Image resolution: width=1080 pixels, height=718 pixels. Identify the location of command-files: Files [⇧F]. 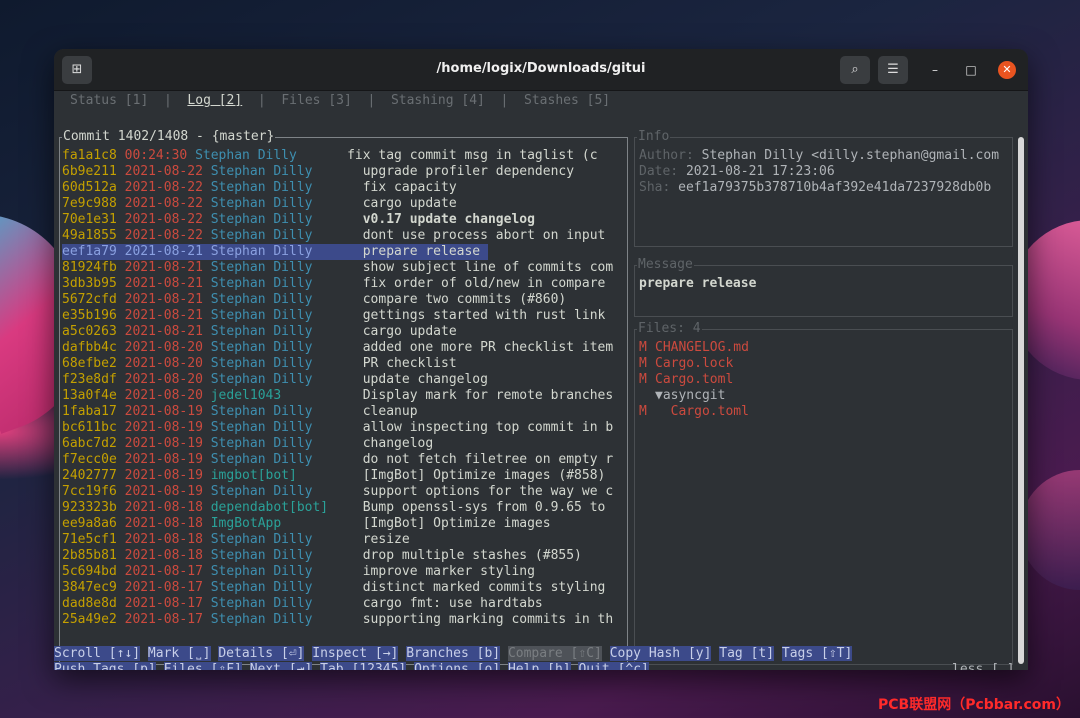
(202, 666).